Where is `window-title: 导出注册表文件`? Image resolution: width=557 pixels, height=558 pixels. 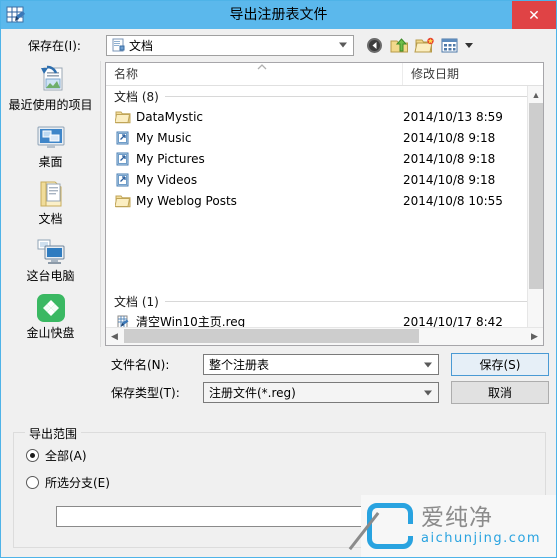 window-title: 导出注册表文件 is located at coordinates (278, 15).